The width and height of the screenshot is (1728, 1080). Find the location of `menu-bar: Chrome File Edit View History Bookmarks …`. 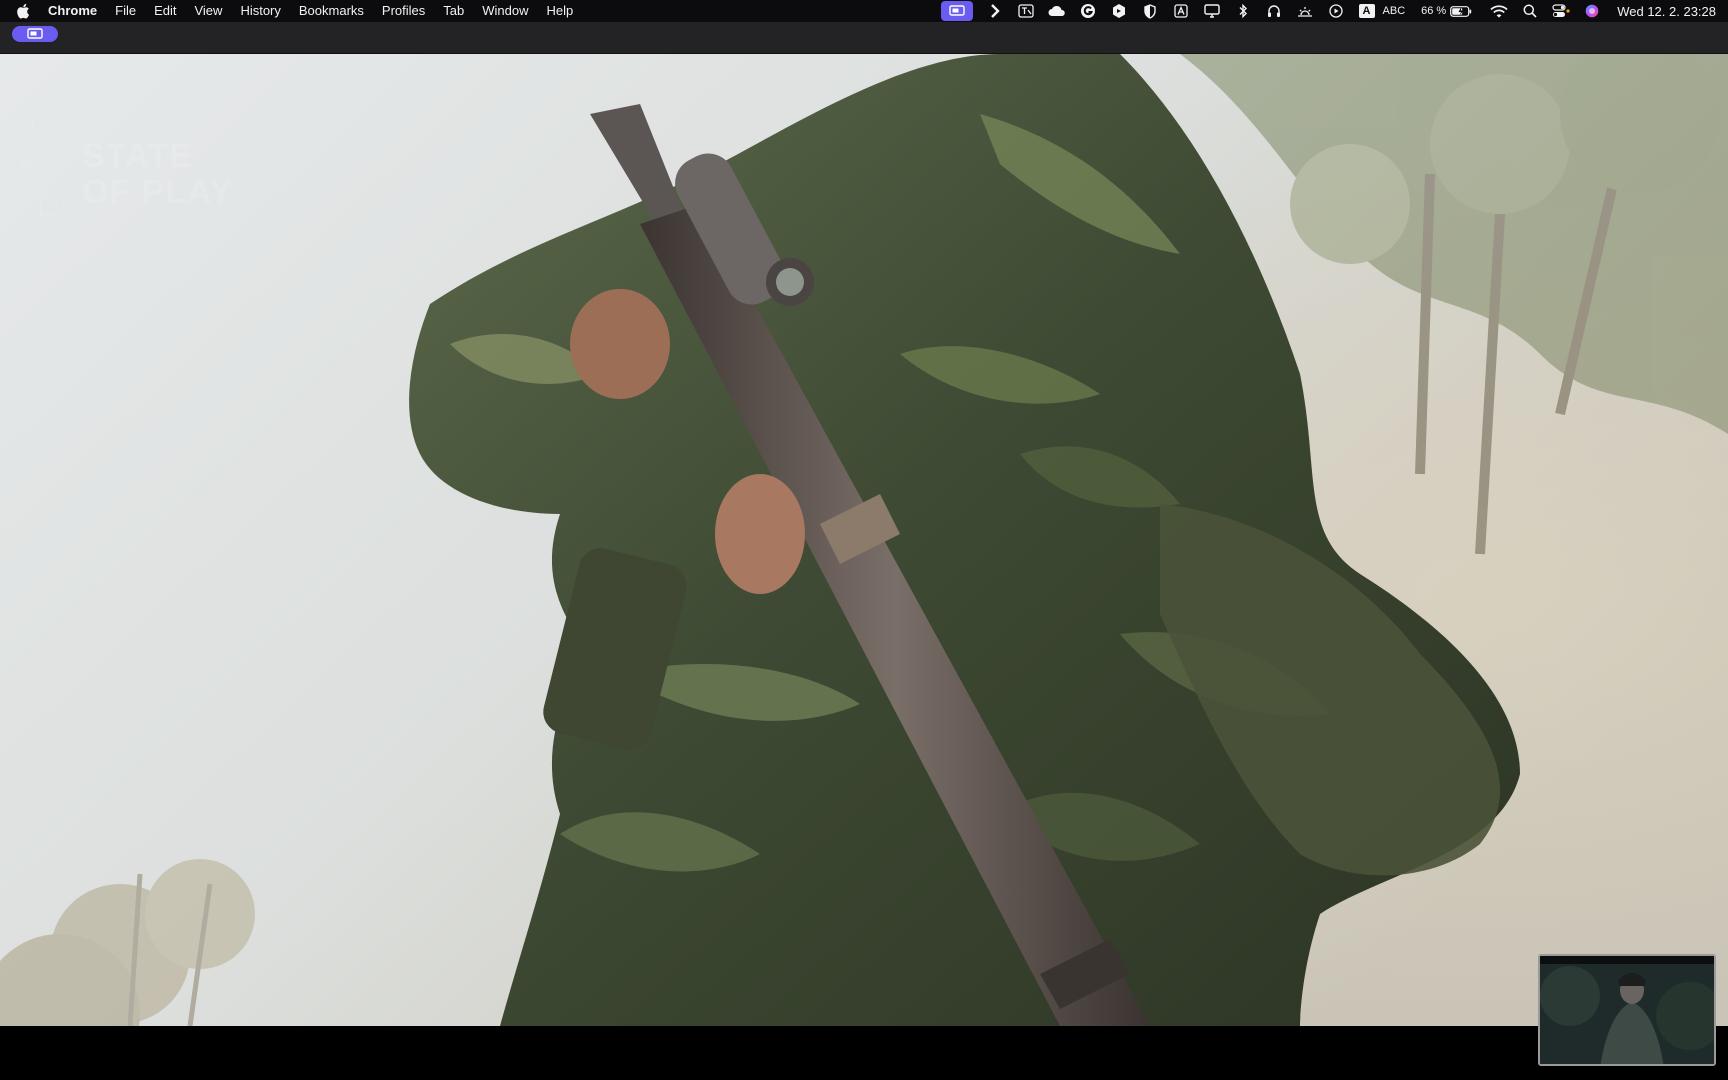

menu-bar: Chrome File Edit View History Bookmarks … is located at coordinates (864, 11).